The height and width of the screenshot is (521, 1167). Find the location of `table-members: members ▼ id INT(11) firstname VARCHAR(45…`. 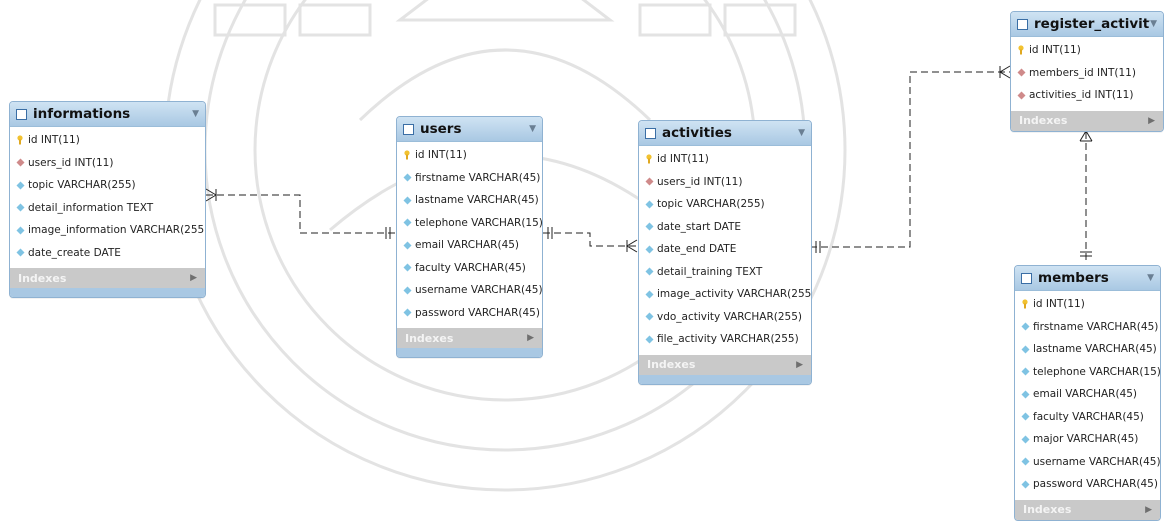

table-members: members ▼ id INT(11) firstname VARCHAR(45… is located at coordinates (1087, 393).